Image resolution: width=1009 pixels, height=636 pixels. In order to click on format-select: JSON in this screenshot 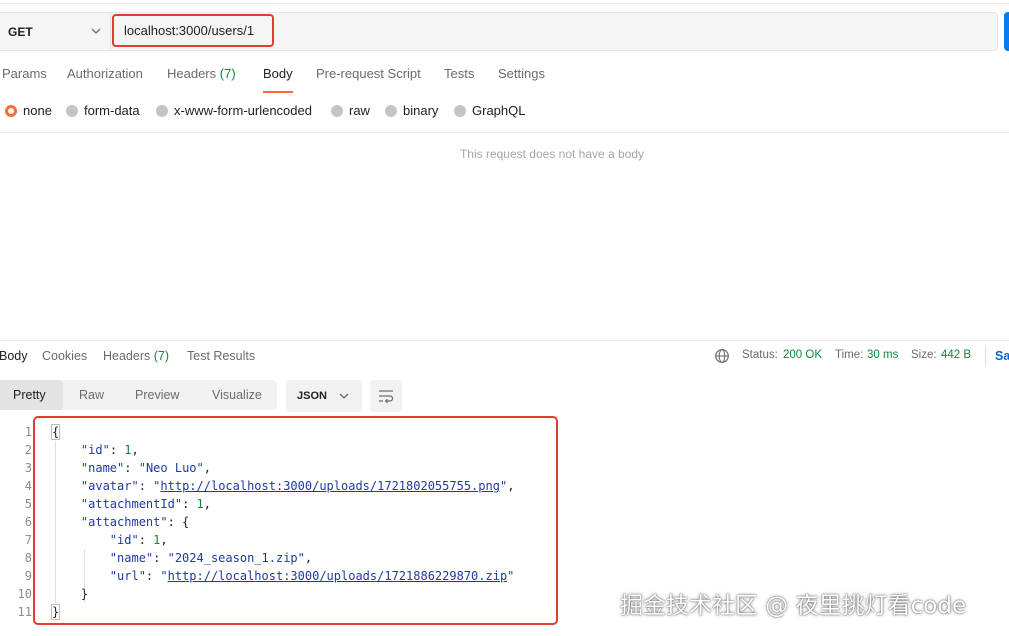, I will do `click(324, 396)`.